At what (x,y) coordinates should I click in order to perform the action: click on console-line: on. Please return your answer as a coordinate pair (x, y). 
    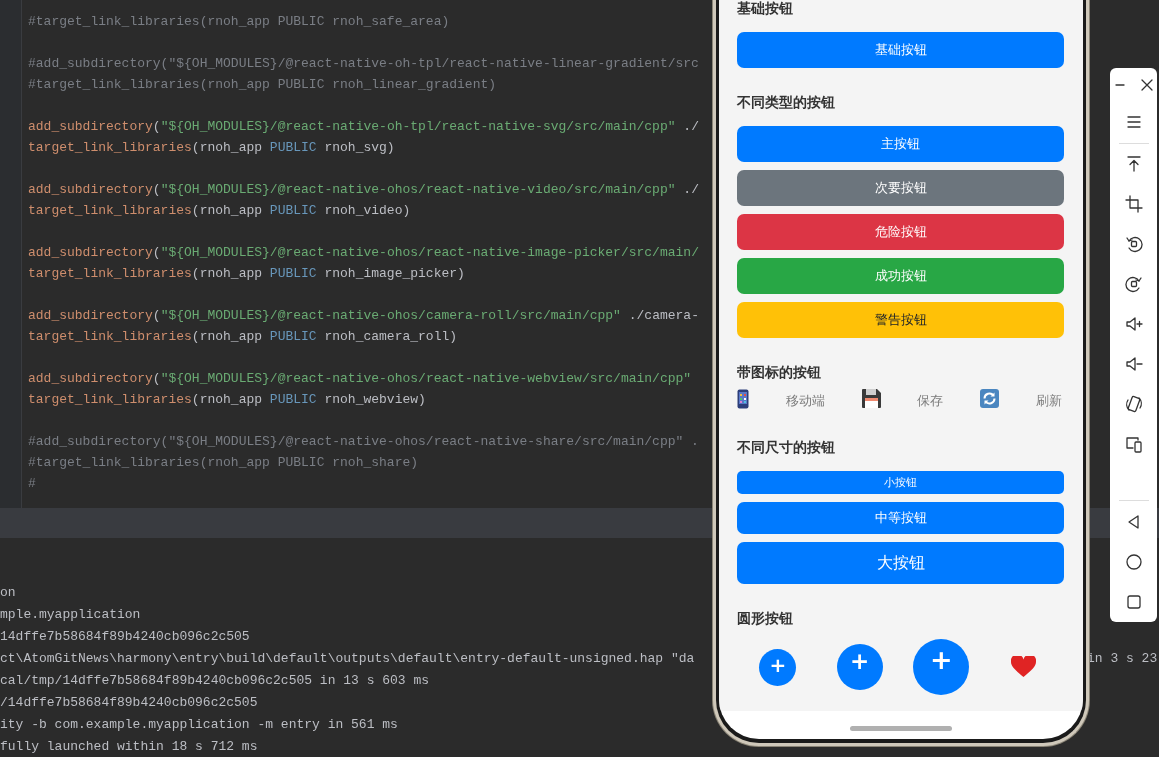
    Looking at the image, I should click on (8, 592).